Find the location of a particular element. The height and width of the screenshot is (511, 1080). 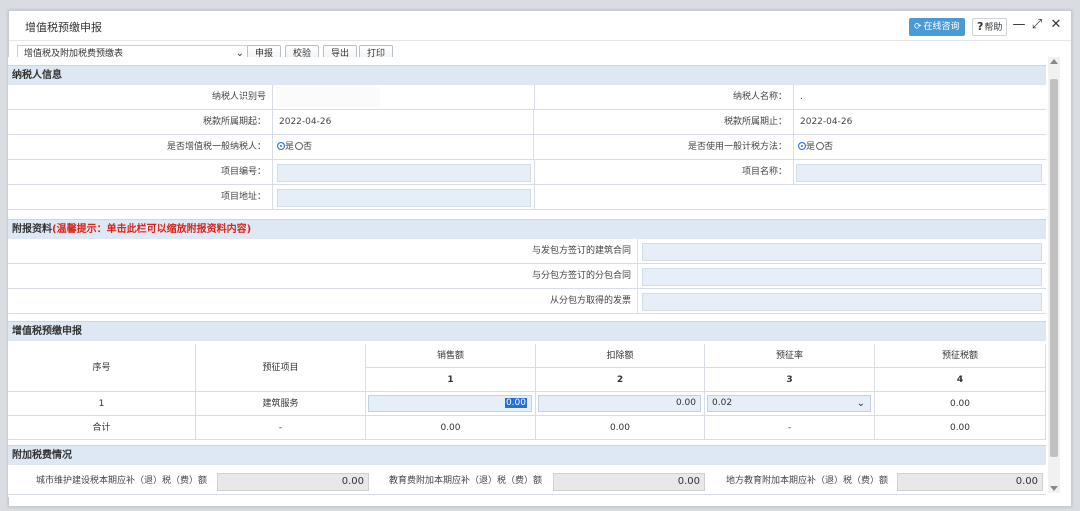

col-number-3: 3 is located at coordinates (790, 380).